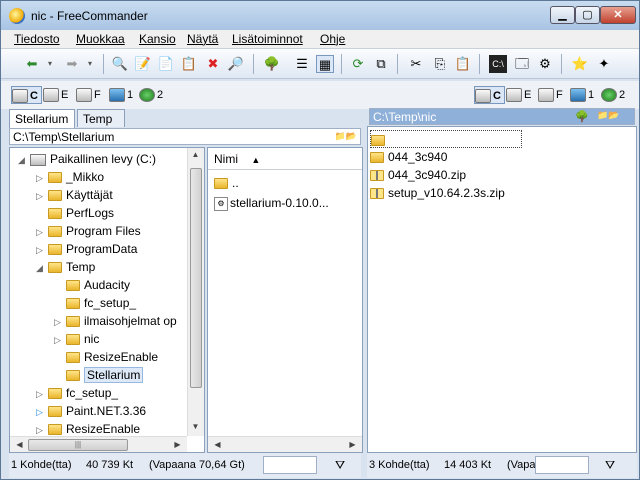 The width and height of the screenshot is (640, 480). What do you see at coordinates (197, 465) in the screenshot?
I see `left-status-free: (Vapaana 70,64 Gt)` at bounding box center [197, 465].